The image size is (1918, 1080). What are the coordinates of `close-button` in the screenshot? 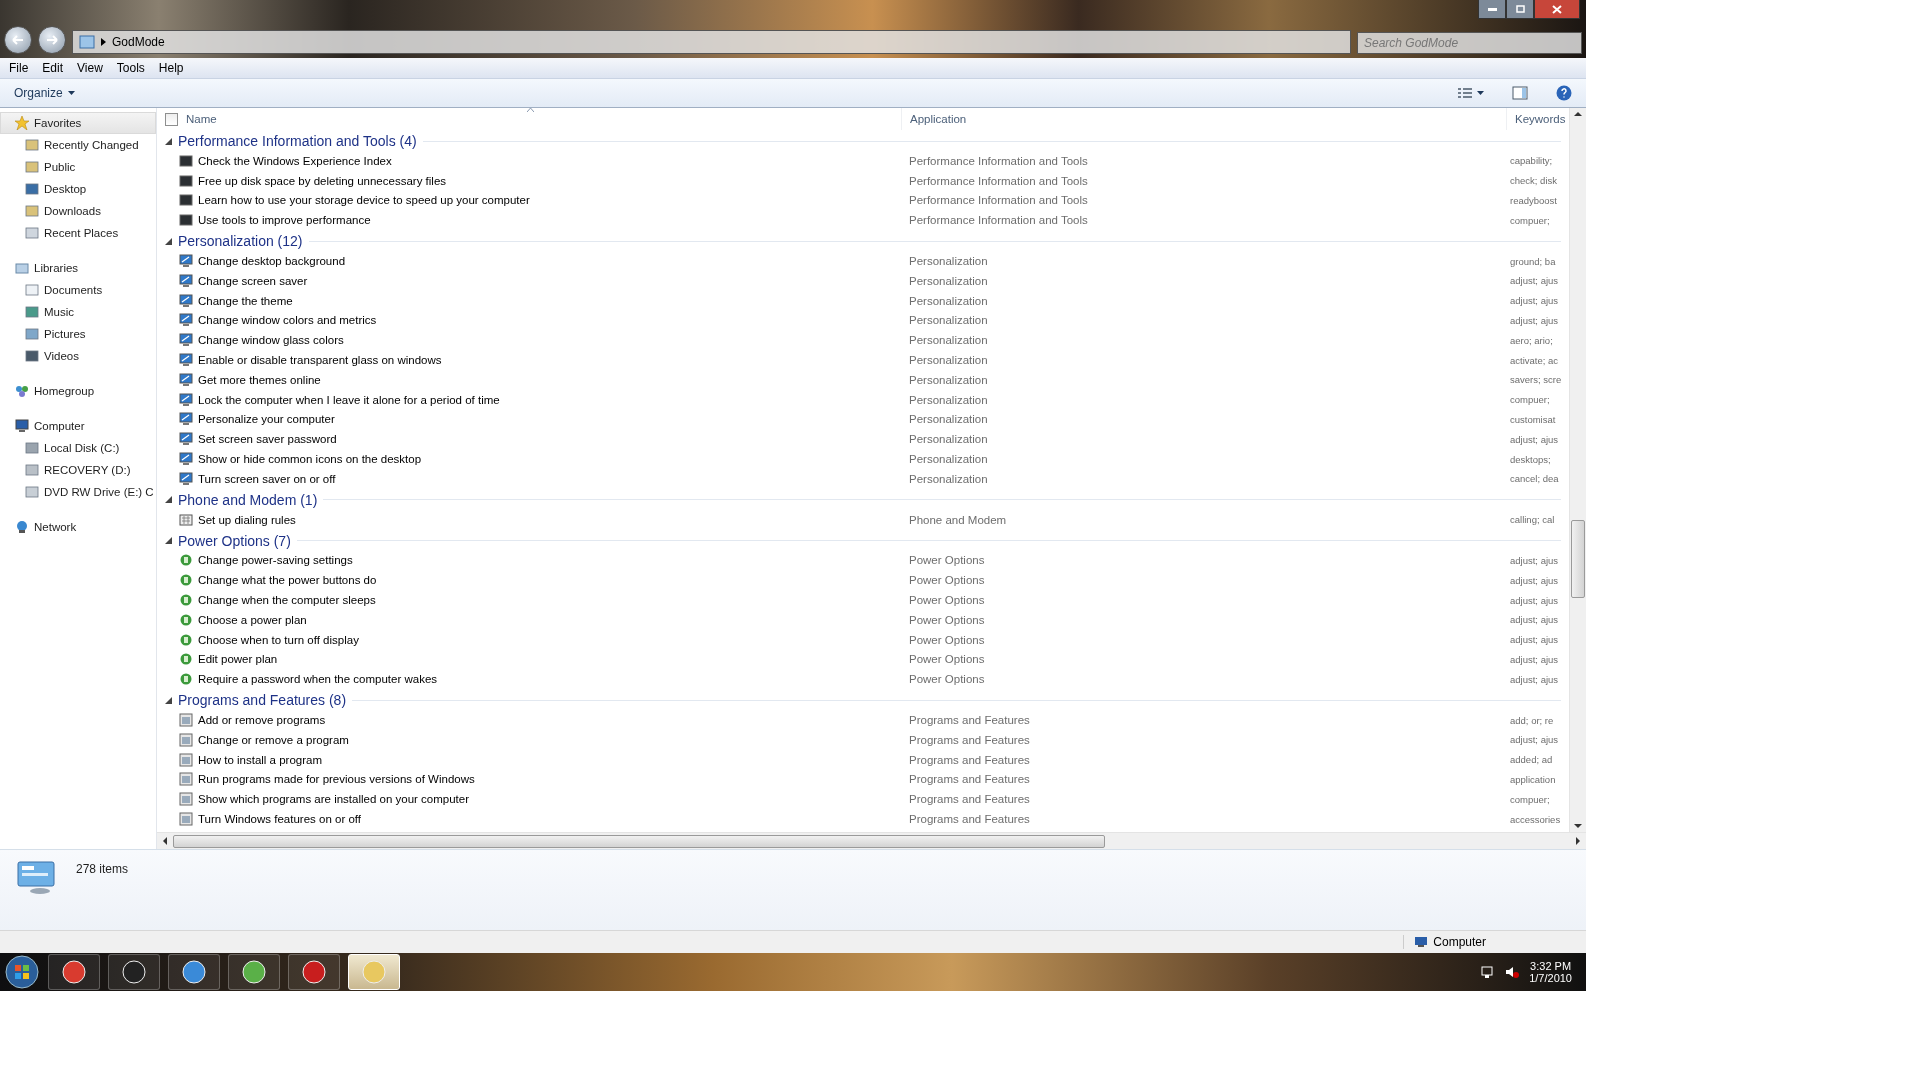 It's located at (1557, 9).